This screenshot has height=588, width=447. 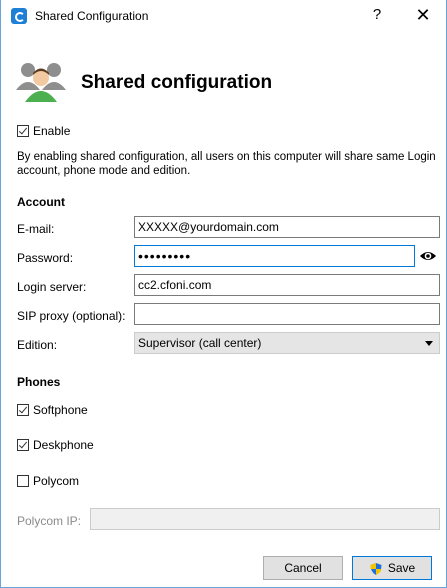 What do you see at coordinates (423, 15) in the screenshot?
I see `close-button: ✕` at bounding box center [423, 15].